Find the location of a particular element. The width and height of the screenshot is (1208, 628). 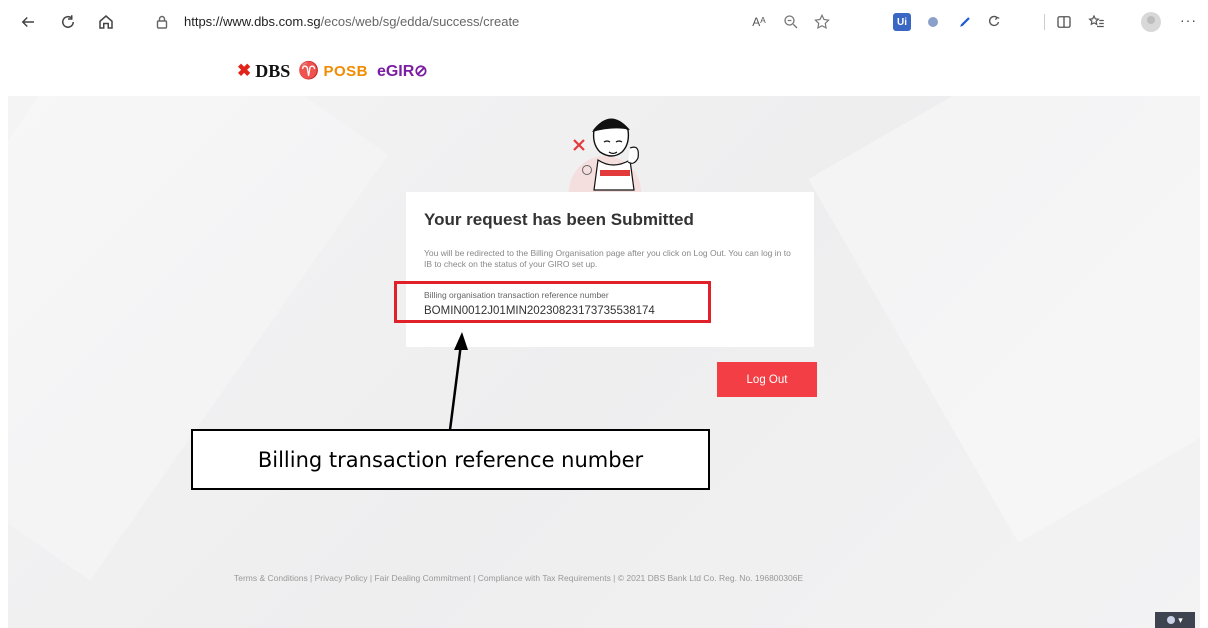

back-arrow-icon is located at coordinates (28, 22).